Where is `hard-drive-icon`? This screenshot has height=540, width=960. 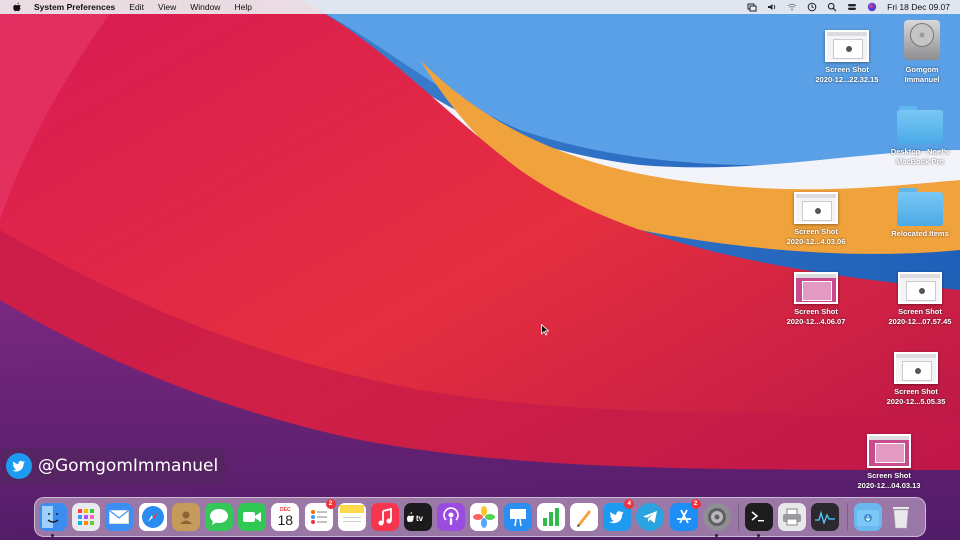 hard-drive-icon is located at coordinates (922, 40).